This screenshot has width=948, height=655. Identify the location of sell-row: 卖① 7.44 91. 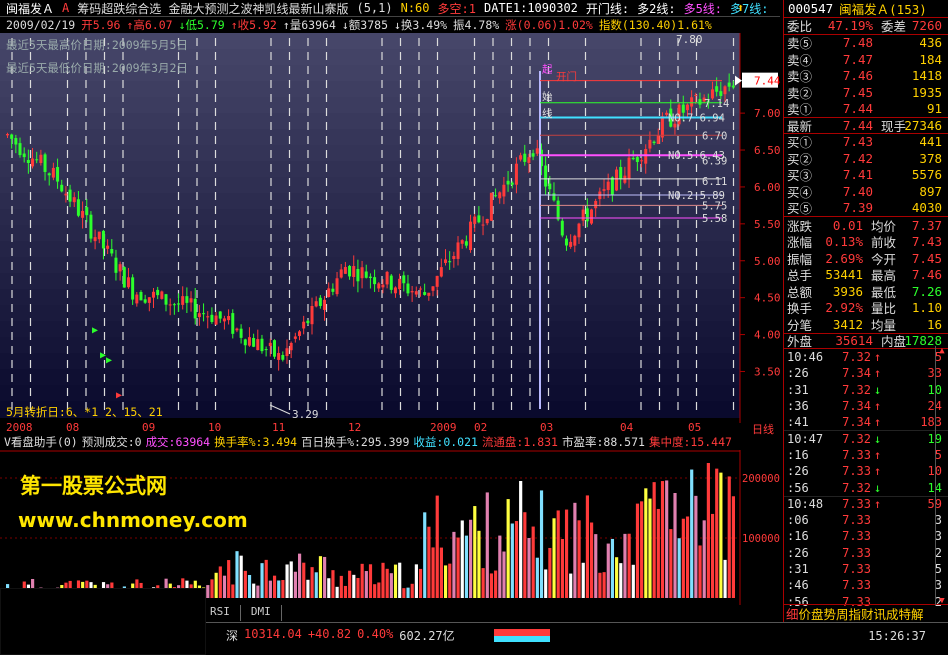
(866, 109).